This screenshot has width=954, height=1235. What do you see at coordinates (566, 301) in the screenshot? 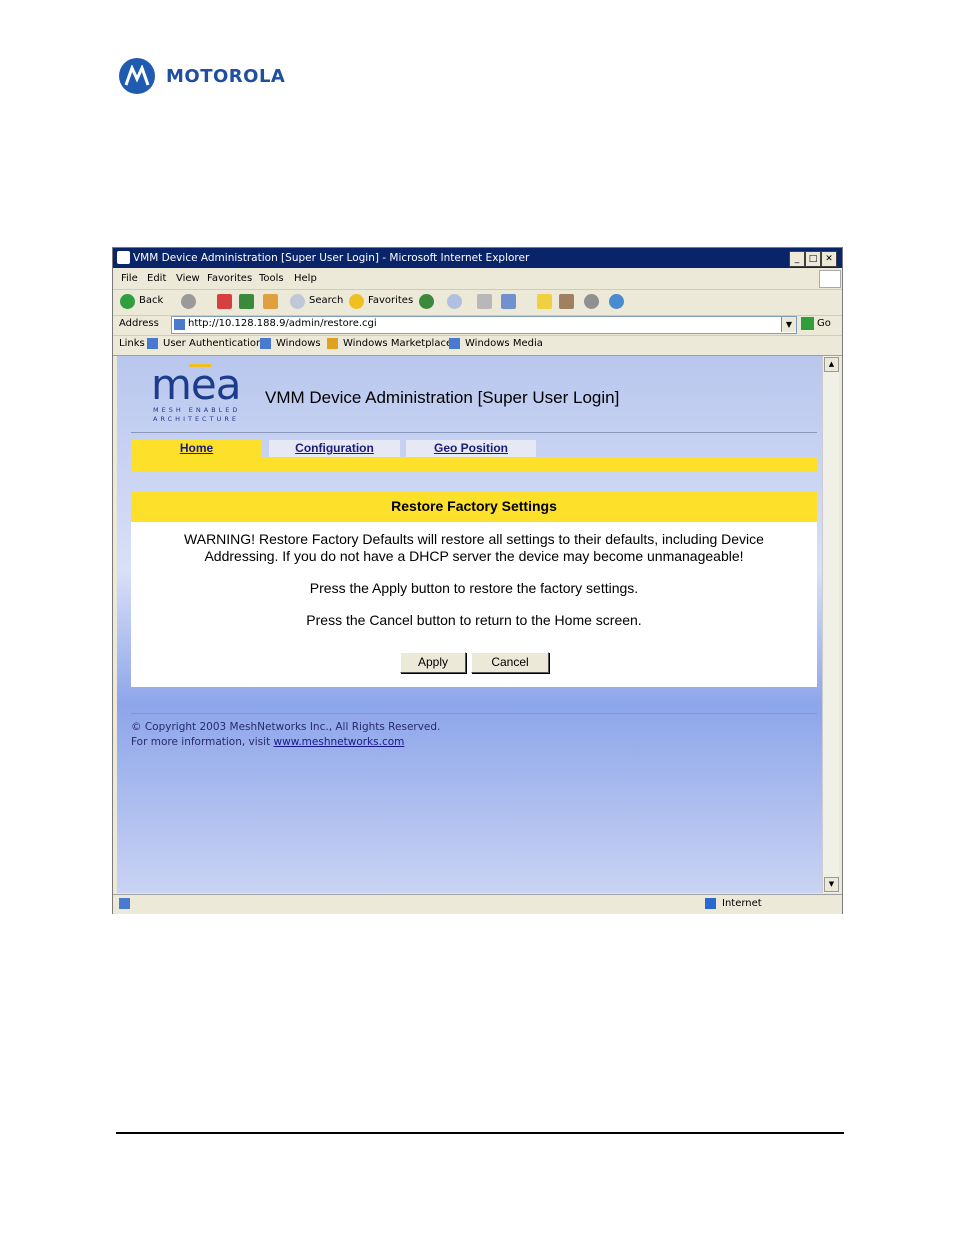
I see `research-icon` at bounding box center [566, 301].